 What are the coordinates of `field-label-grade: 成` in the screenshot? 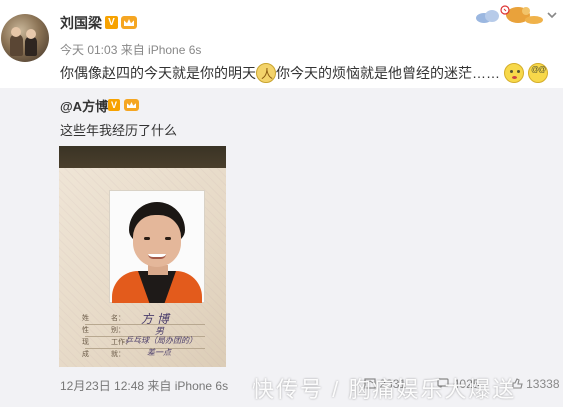 It's located at (85, 354).